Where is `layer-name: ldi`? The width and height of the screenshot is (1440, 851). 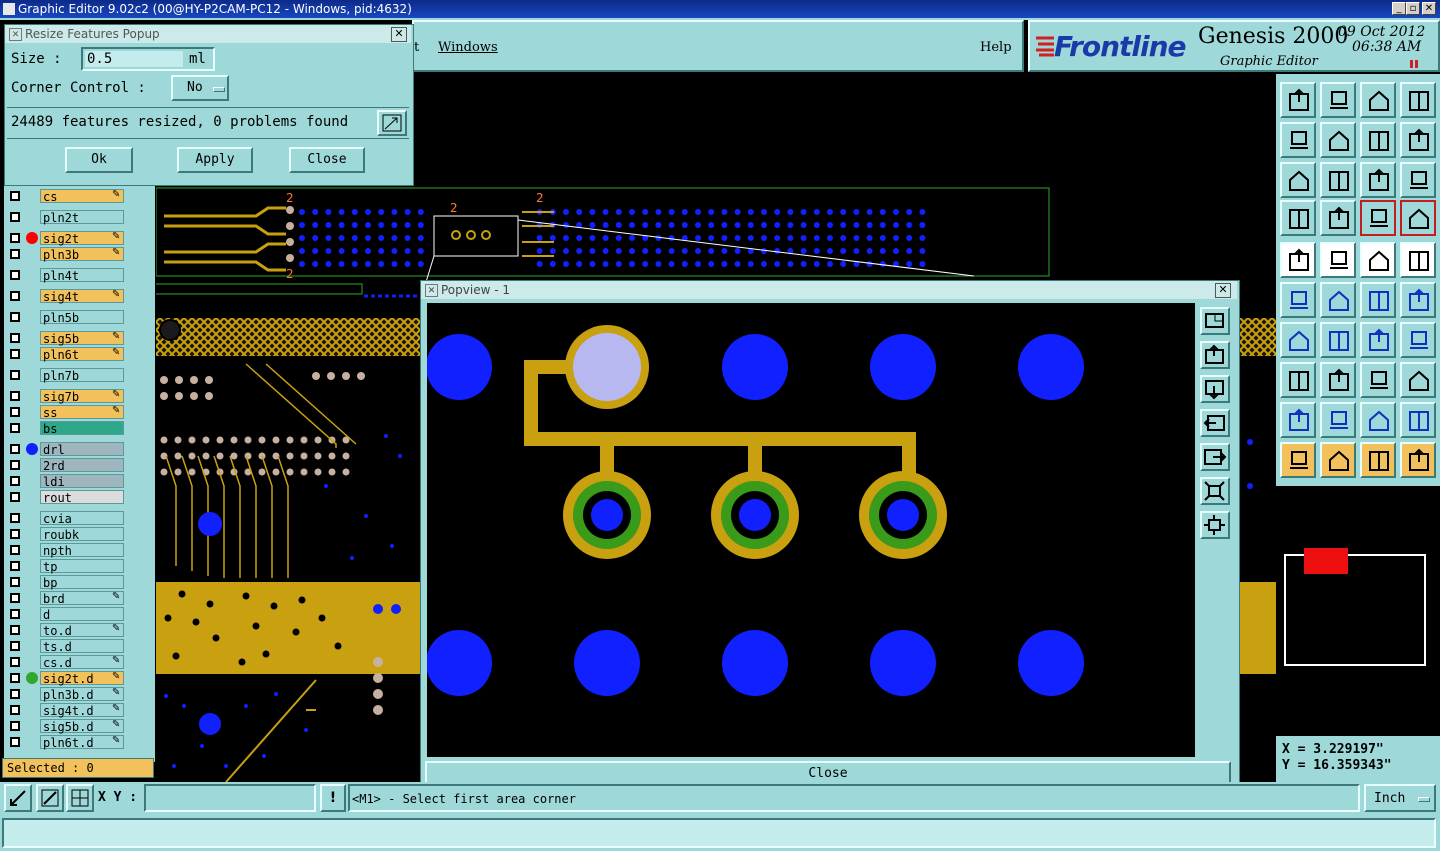 layer-name: ldi is located at coordinates (82, 481).